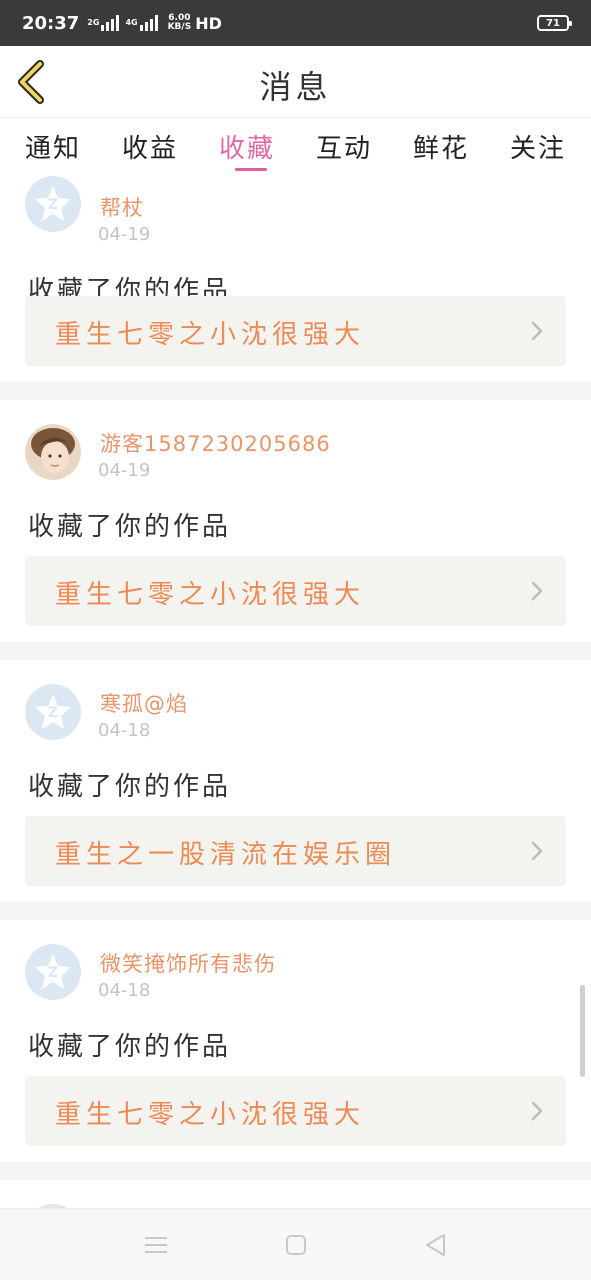  I want to click on list-item, so click(295, 1194).